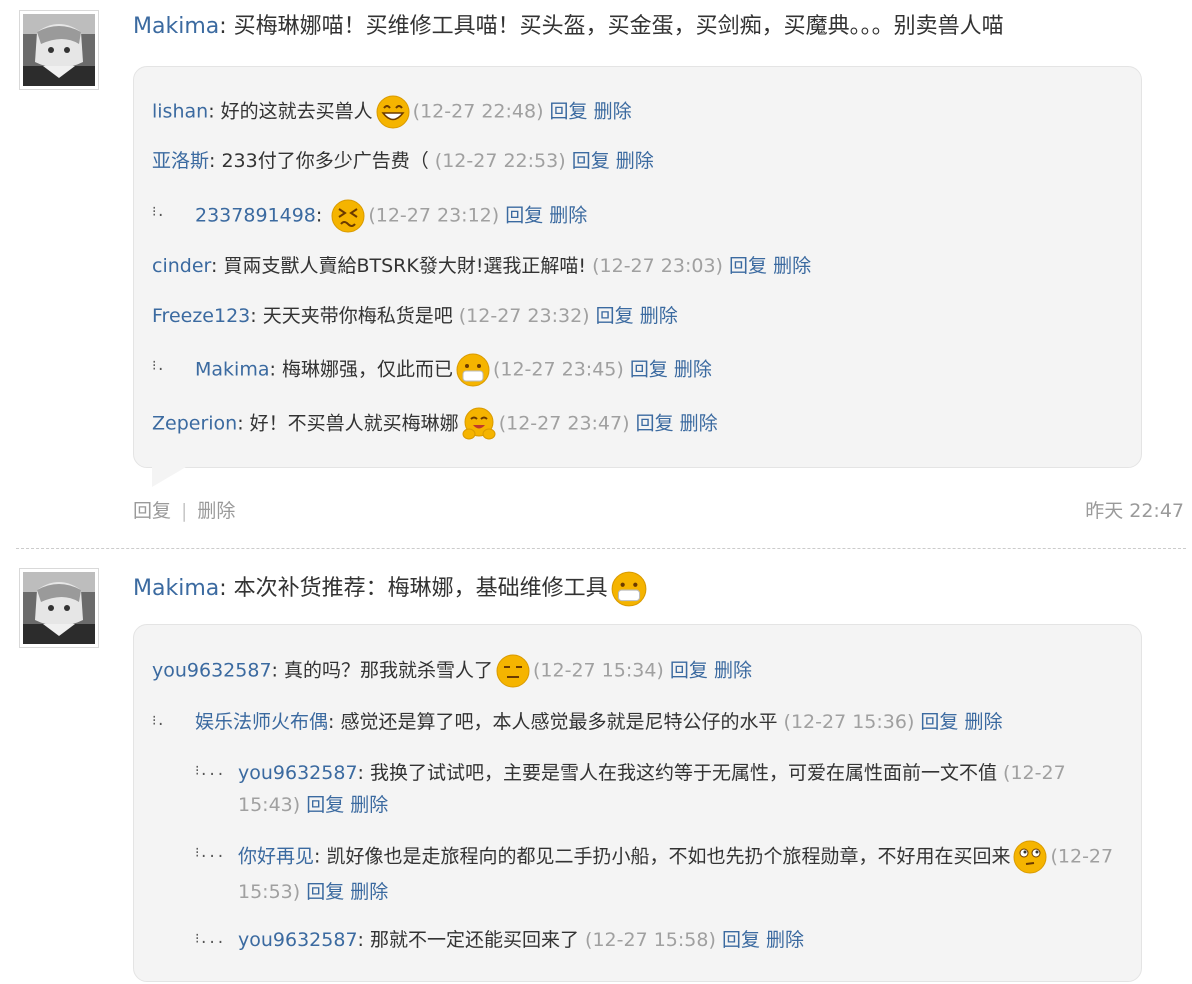  I want to click on reply-item: Zeperion: 好！不买兽人就买梅琳娜 (12-27 23:47) 回复 删除, so click(435, 424).